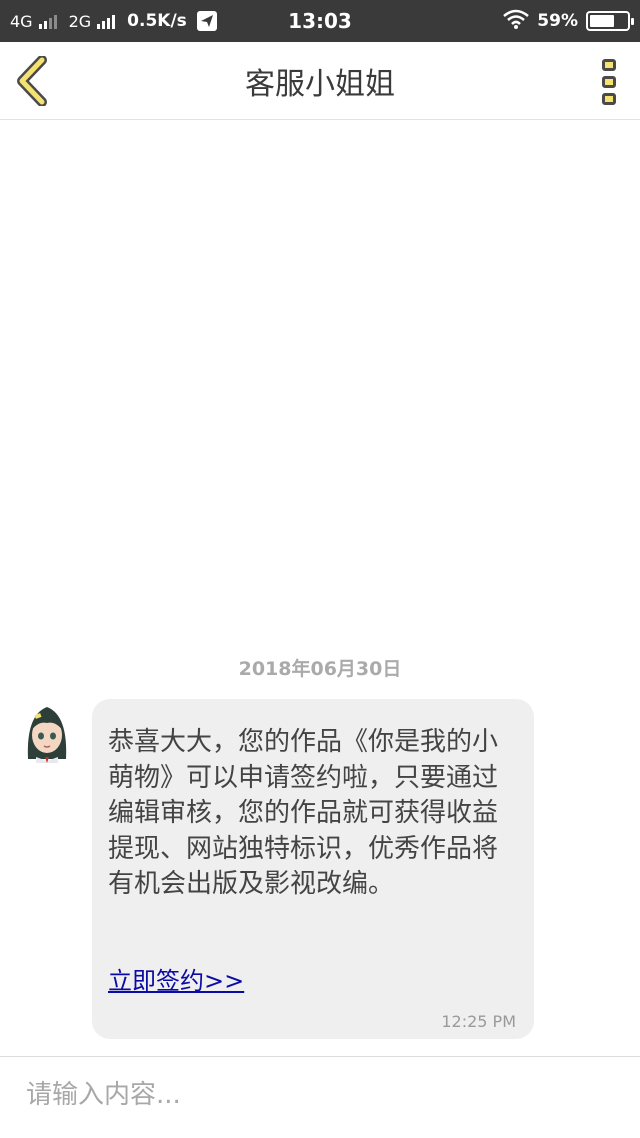 The image size is (640, 1138). I want to click on battery-percent: 59%, so click(557, 21).